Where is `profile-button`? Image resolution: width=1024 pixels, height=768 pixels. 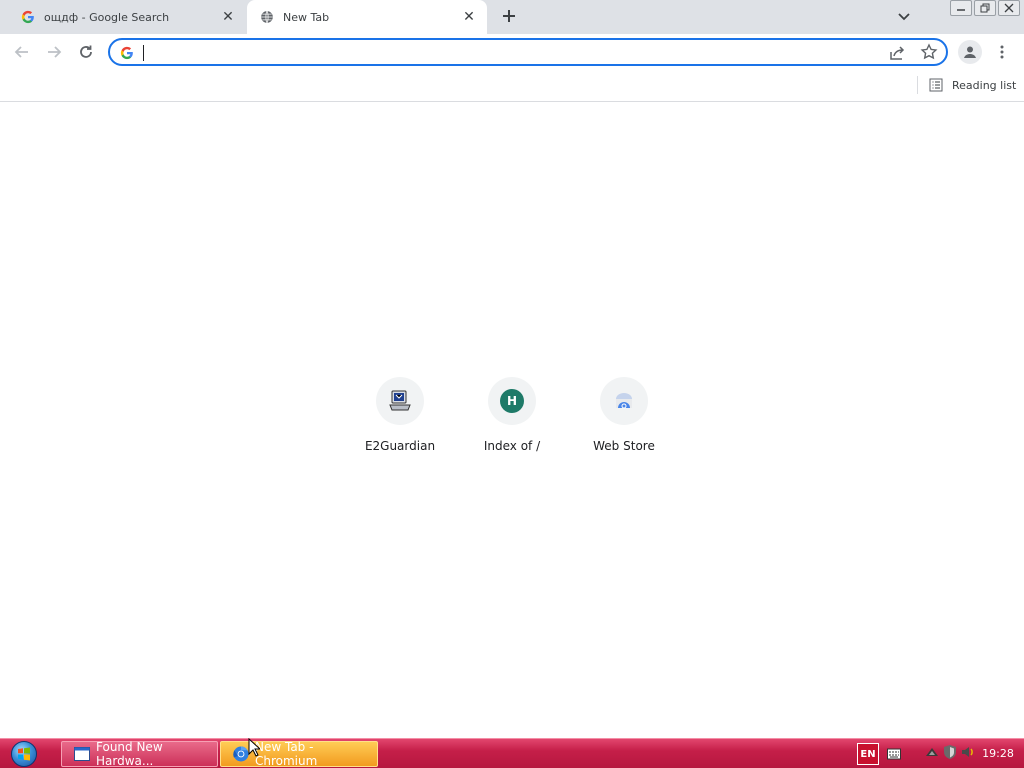
profile-button is located at coordinates (970, 52).